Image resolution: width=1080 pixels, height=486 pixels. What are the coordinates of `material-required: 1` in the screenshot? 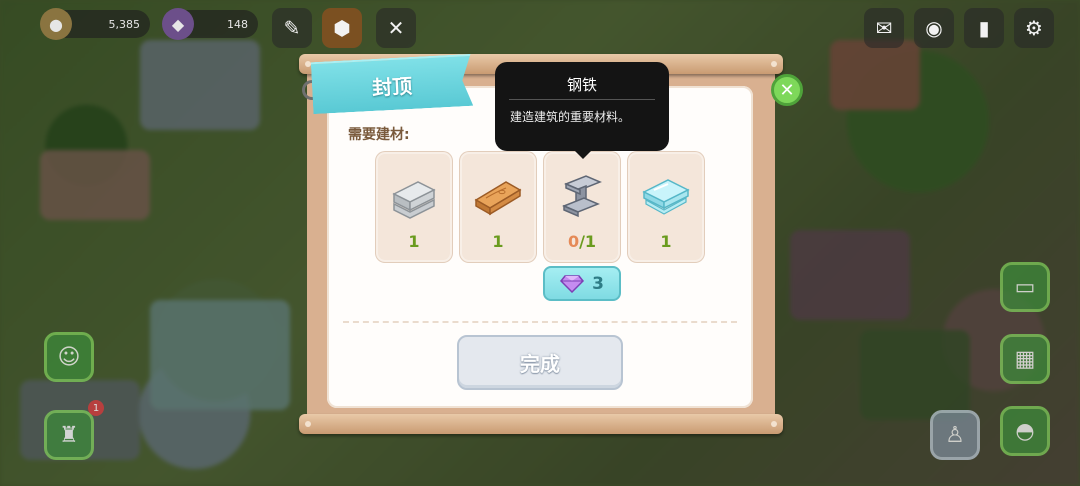 It's located at (590, 241).